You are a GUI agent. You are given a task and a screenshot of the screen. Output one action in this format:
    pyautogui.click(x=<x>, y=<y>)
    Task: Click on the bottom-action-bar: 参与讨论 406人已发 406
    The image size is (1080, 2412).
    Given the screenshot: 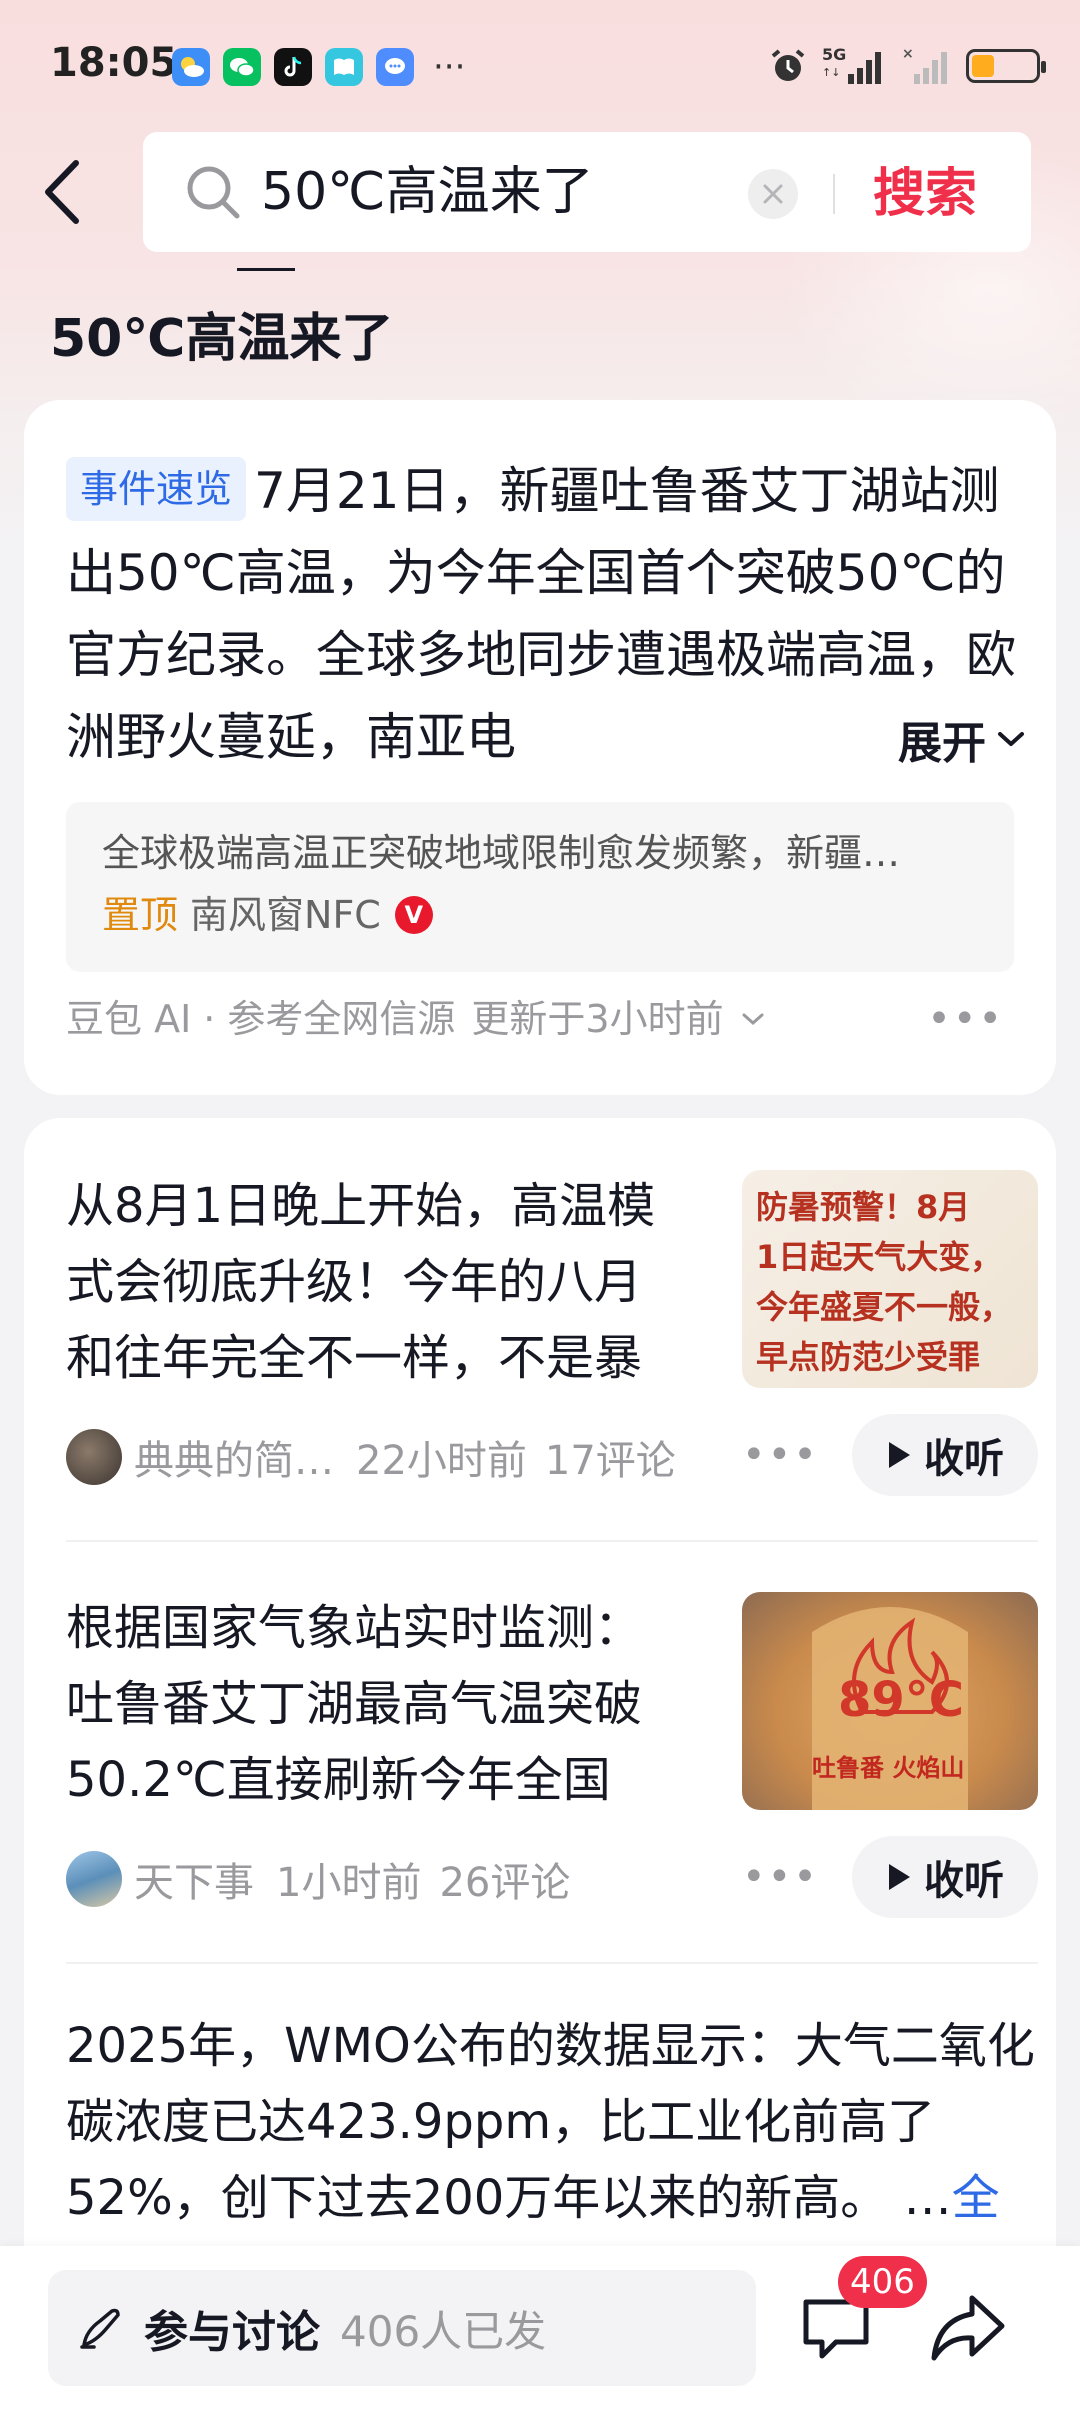 What is the action you would take?
    pyautogui.click(x=540, y=2329)
    